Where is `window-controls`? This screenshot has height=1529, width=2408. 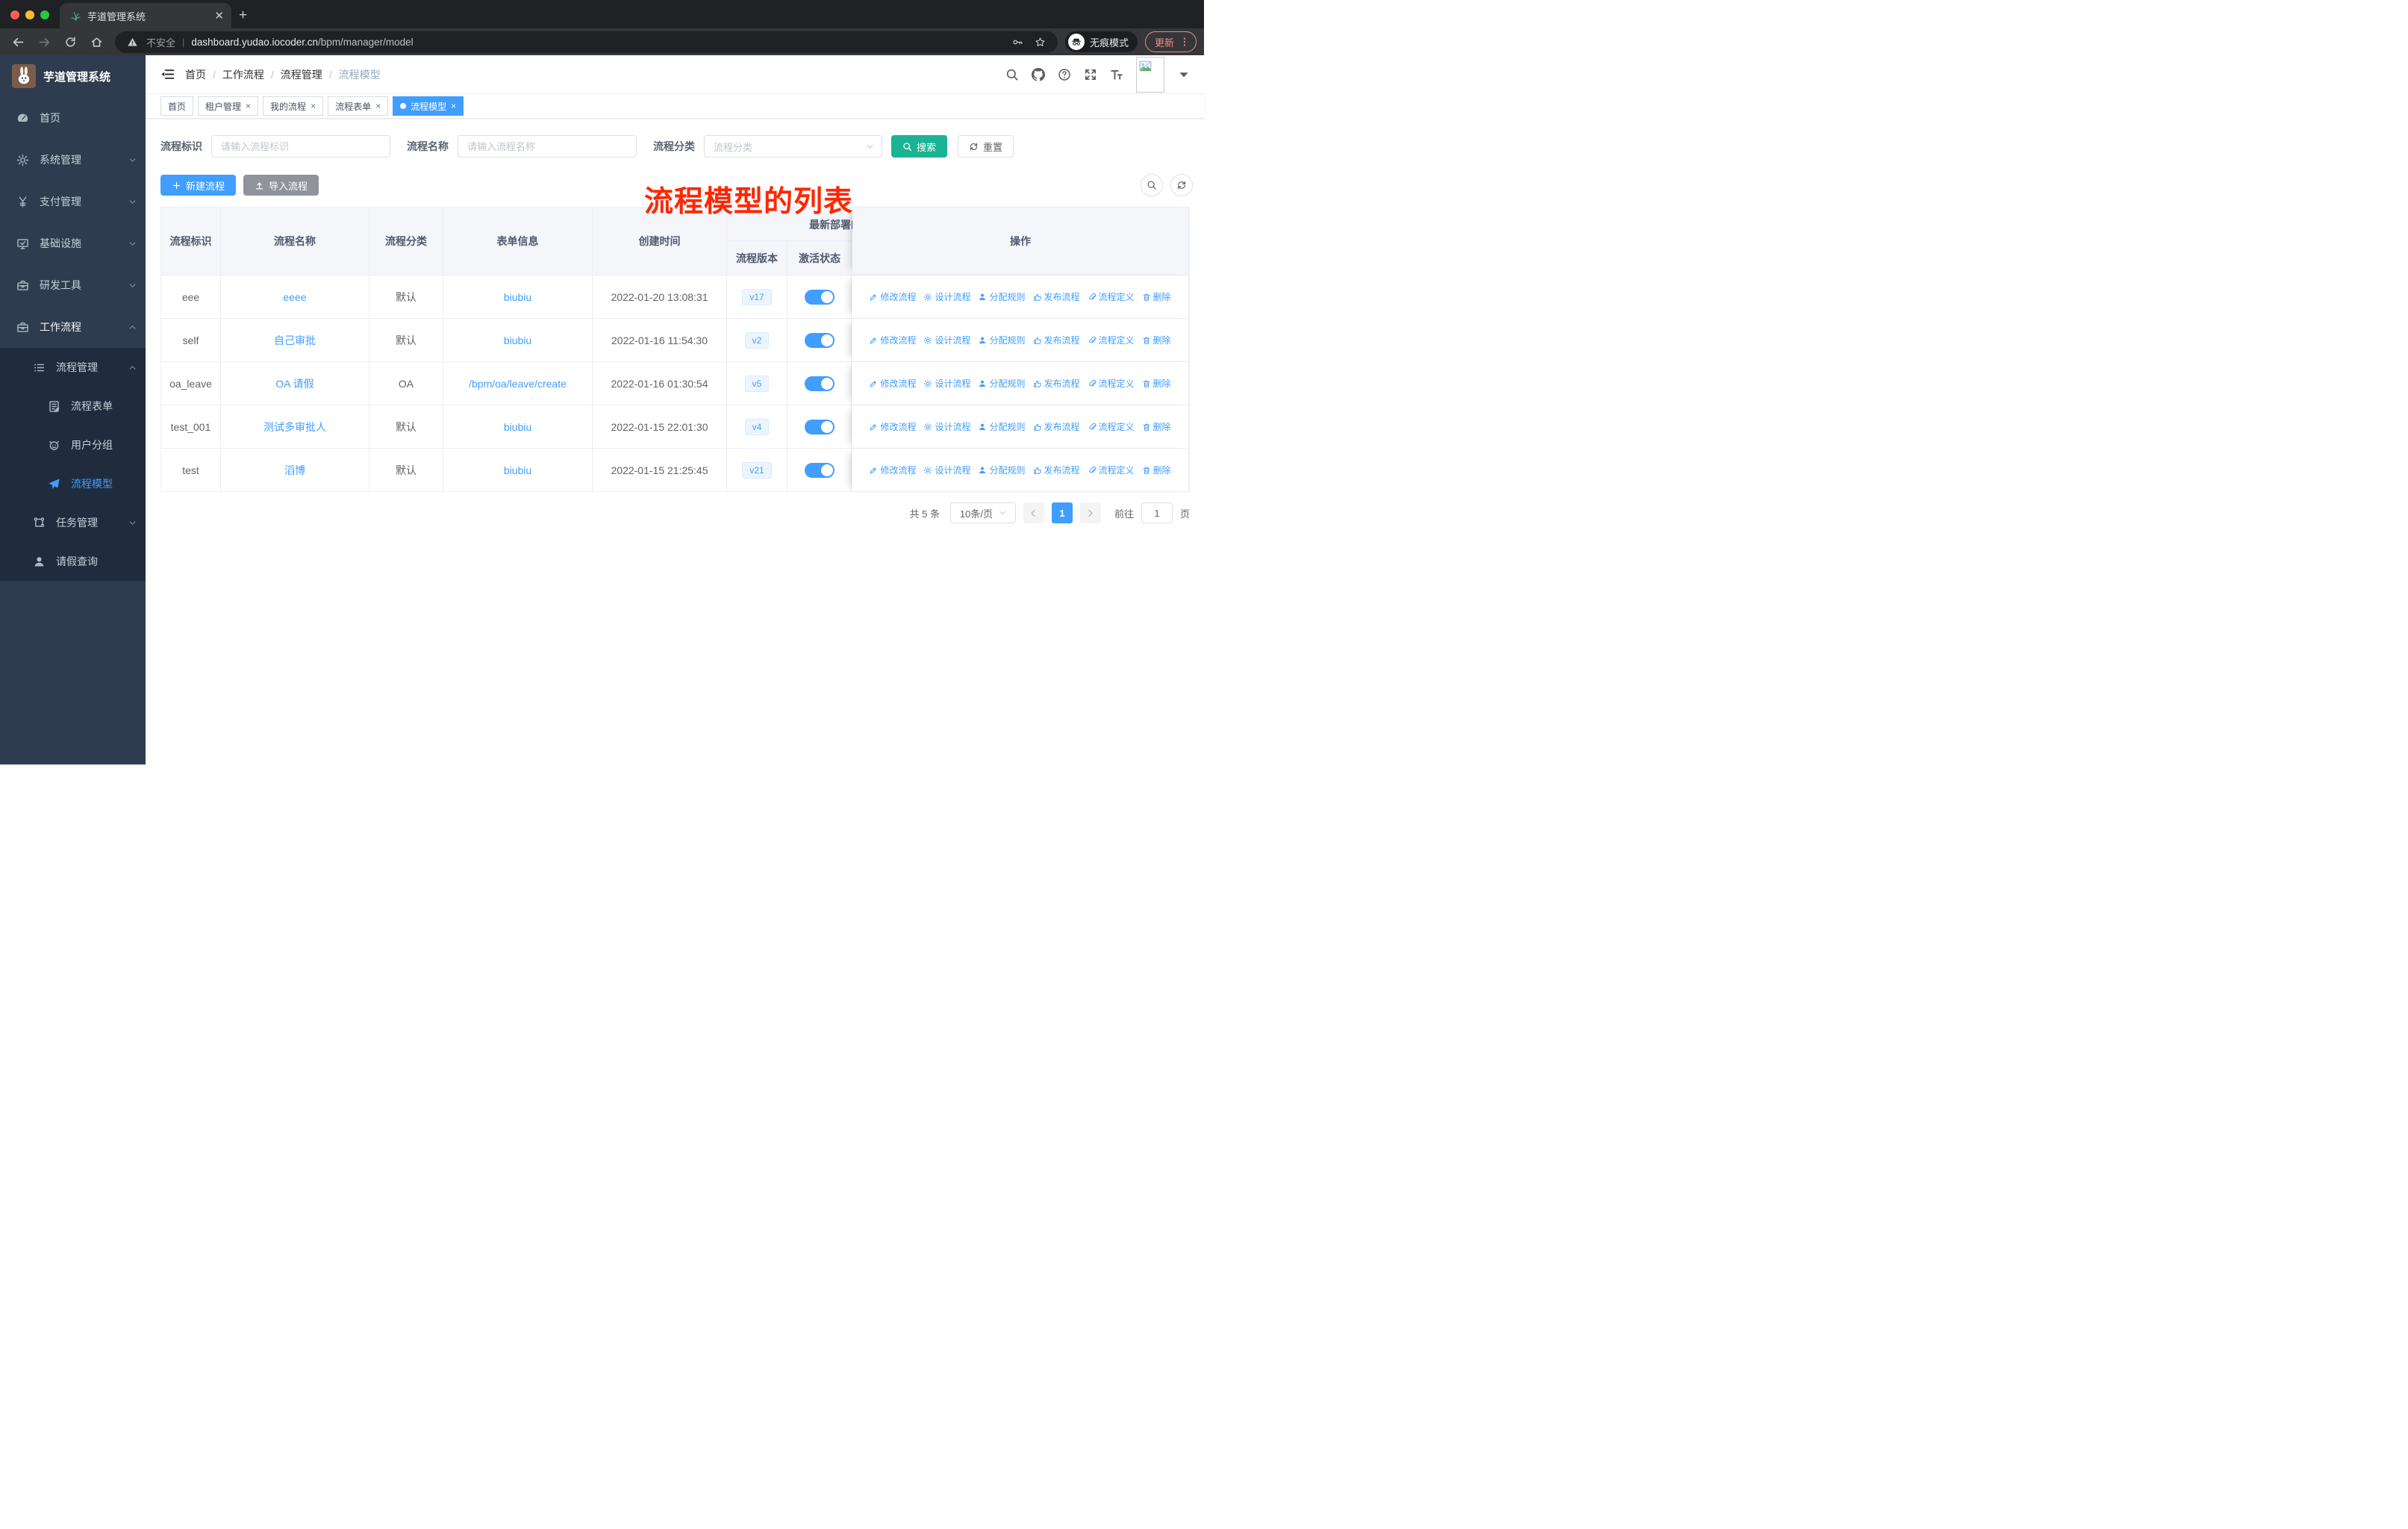
window-controls is located at coordinates (30, 19).